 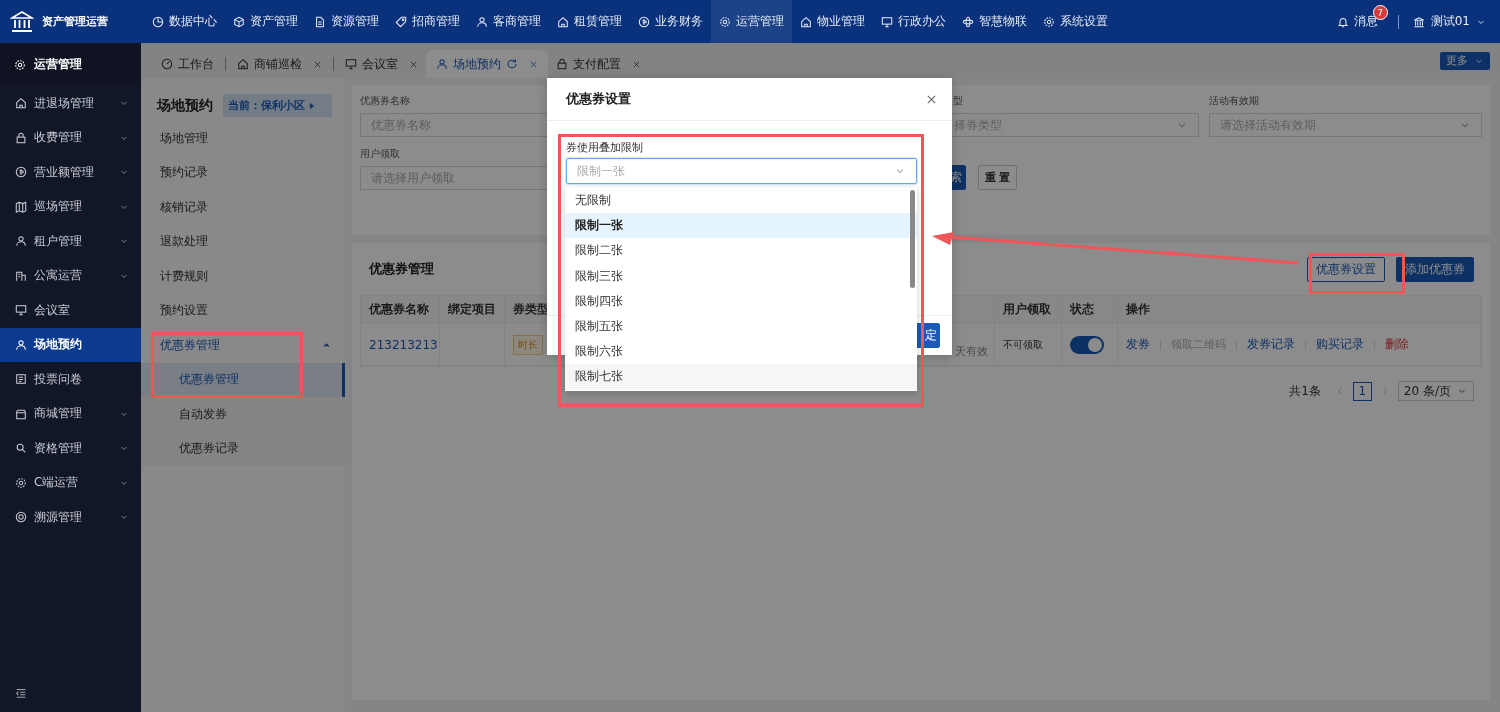 I want to click on field-label: 优惠券名称, so click(x=385, y=100).